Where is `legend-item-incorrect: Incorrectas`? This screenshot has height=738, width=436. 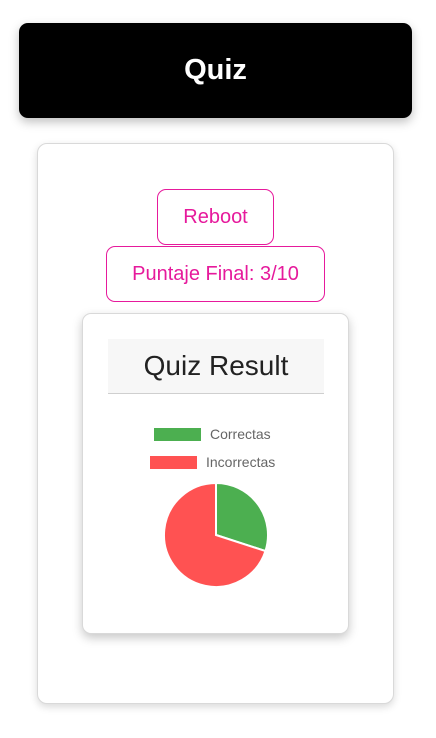 legend-item-incorrect: Incorrectas is located at coordinates (212, 462).